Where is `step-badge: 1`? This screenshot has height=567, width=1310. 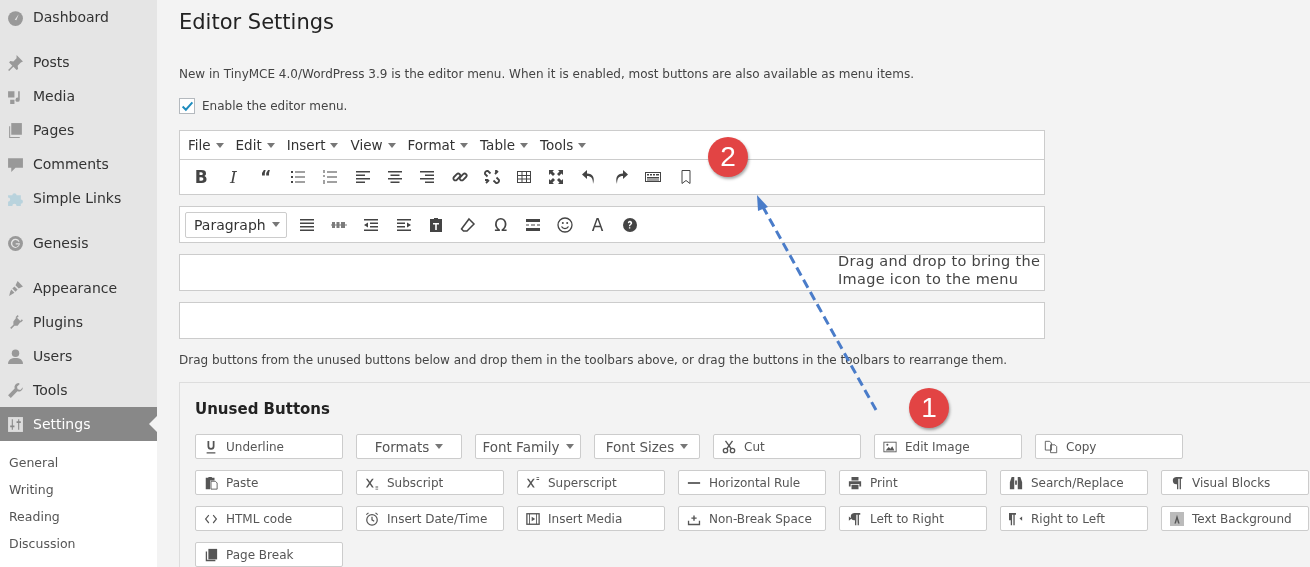
step-badge: 1 is located at coordinates (929, 408).